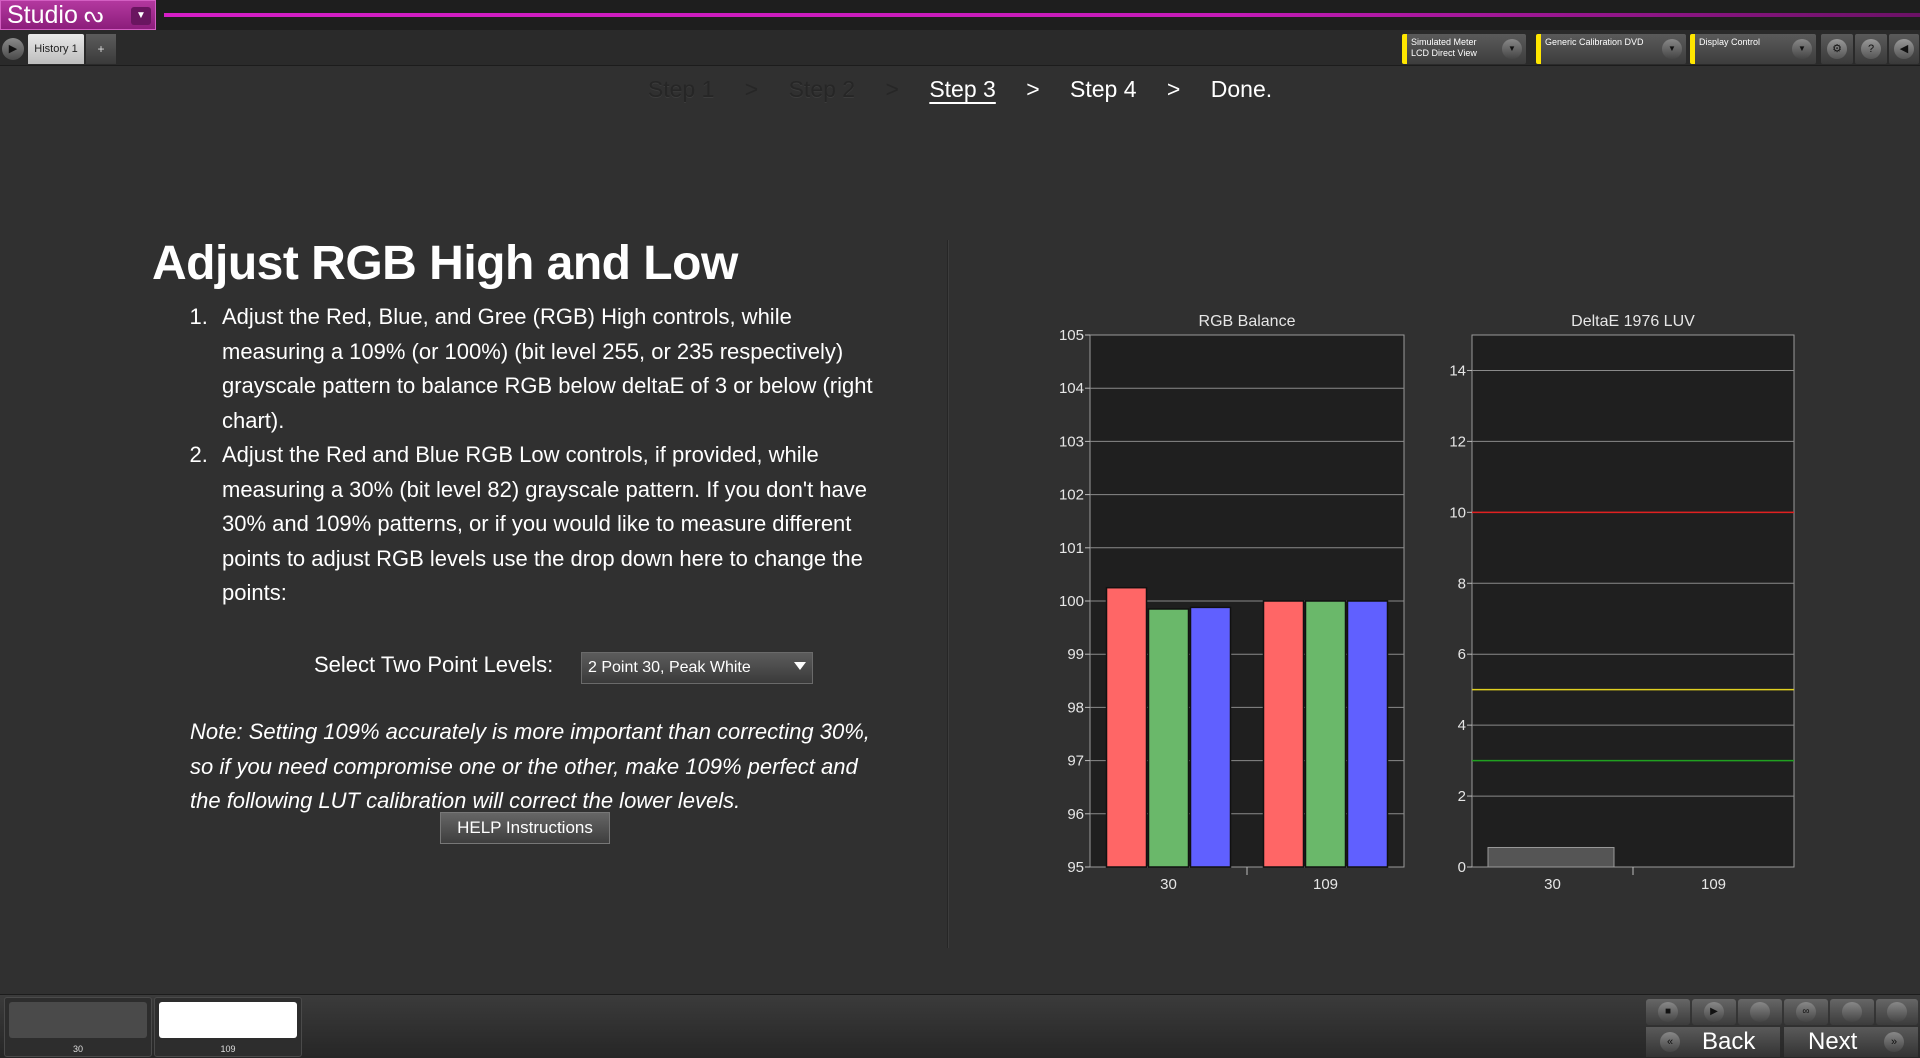  I want to click on infinity-icon: ∞, so click(1806, 1012).